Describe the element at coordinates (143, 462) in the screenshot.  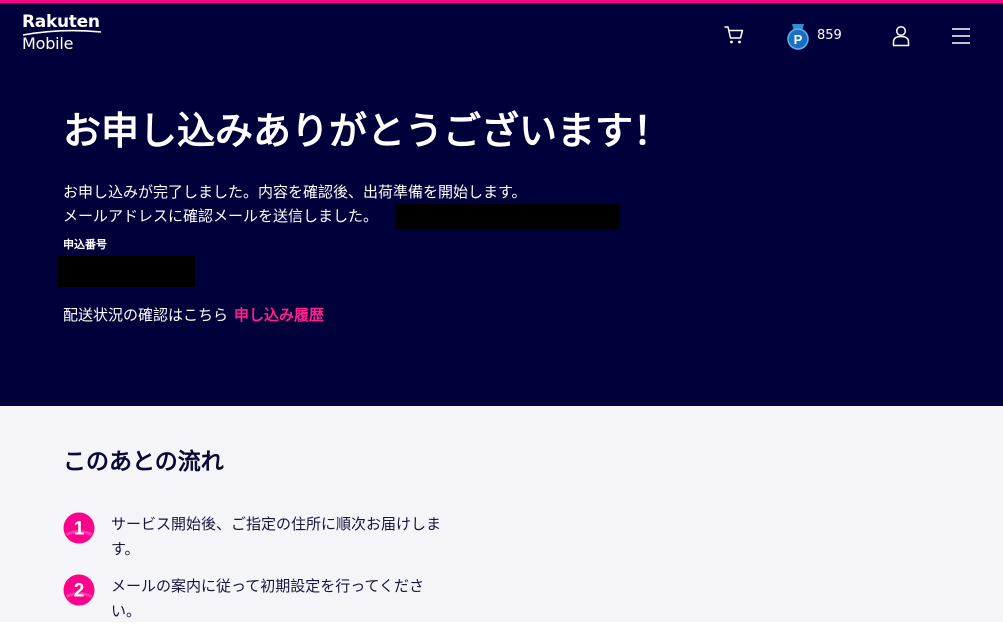
I see `next-steps-title: このあとの流れ` at that location.